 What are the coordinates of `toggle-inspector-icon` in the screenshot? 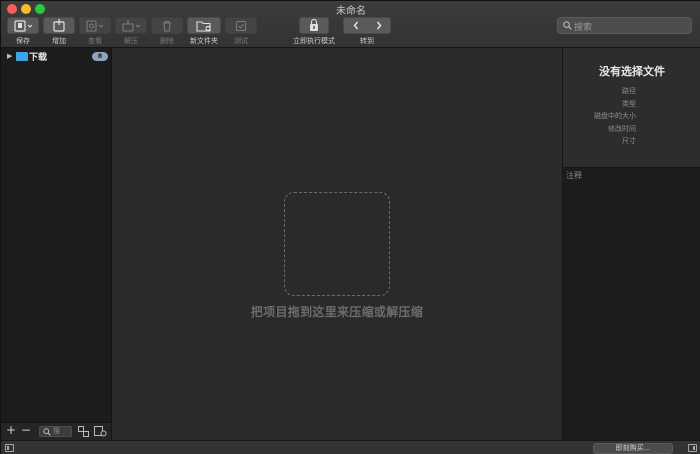 It's located at (692, 448).